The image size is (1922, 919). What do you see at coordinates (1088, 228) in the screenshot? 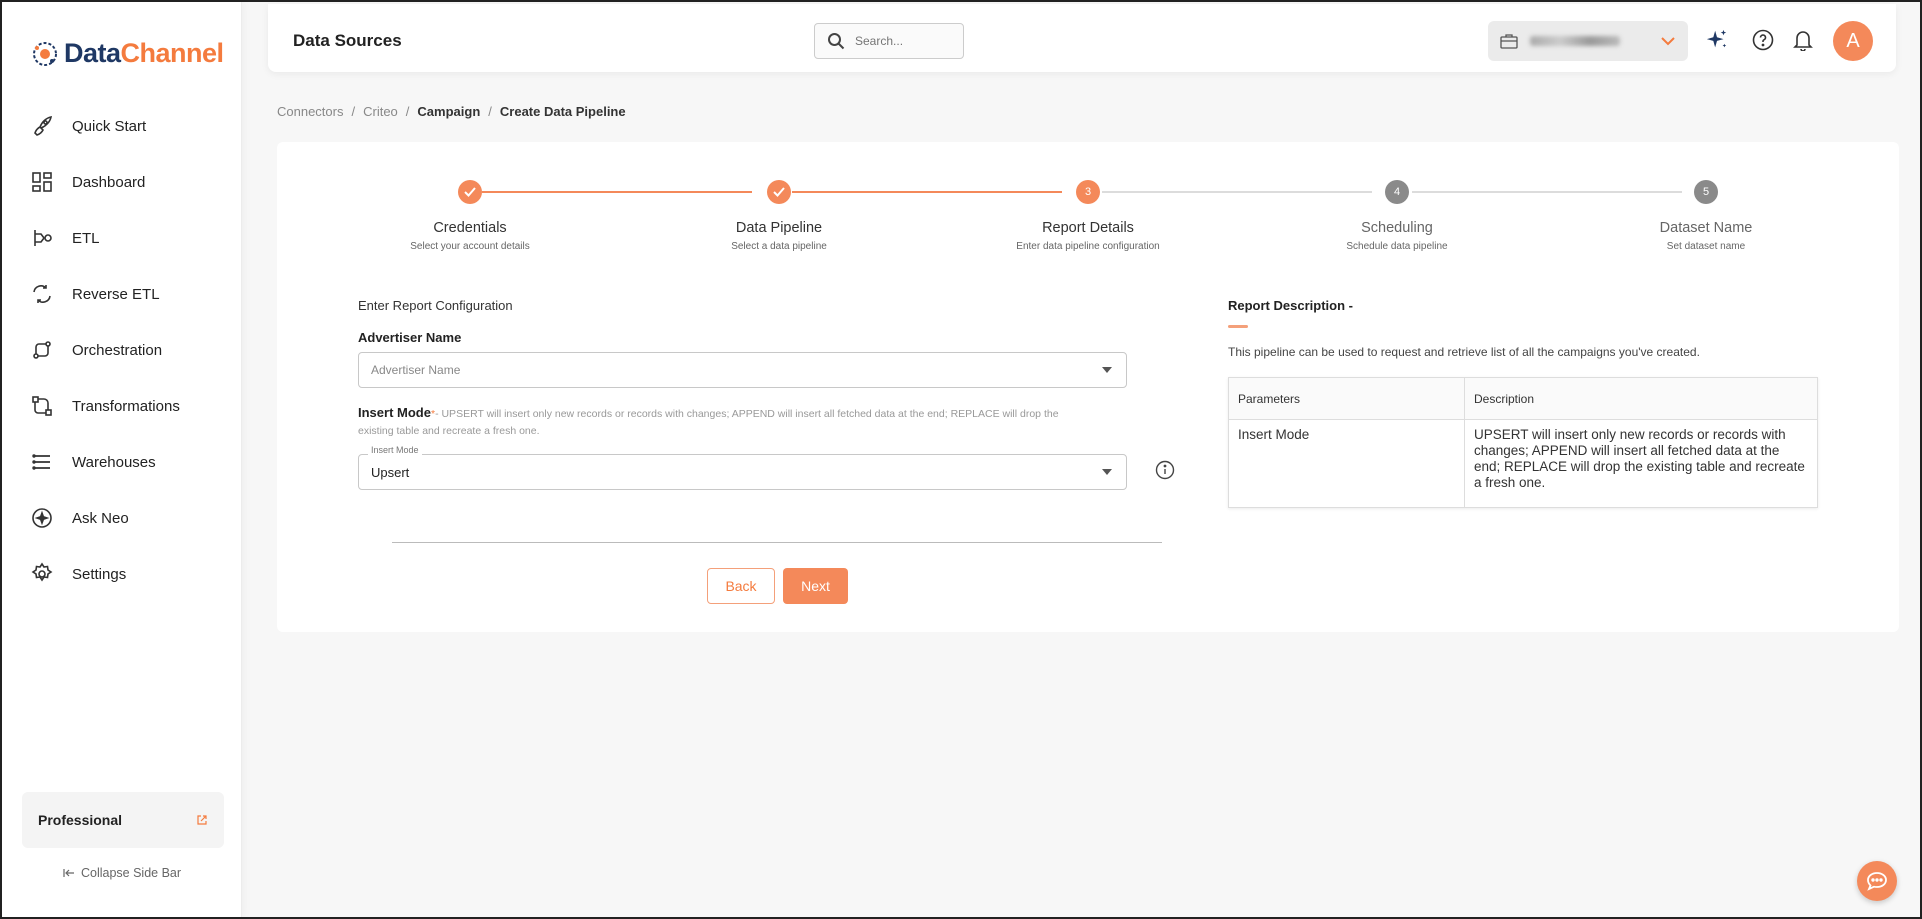
I see `step-3-title: Report Details` at bounding box center [1088, 228].